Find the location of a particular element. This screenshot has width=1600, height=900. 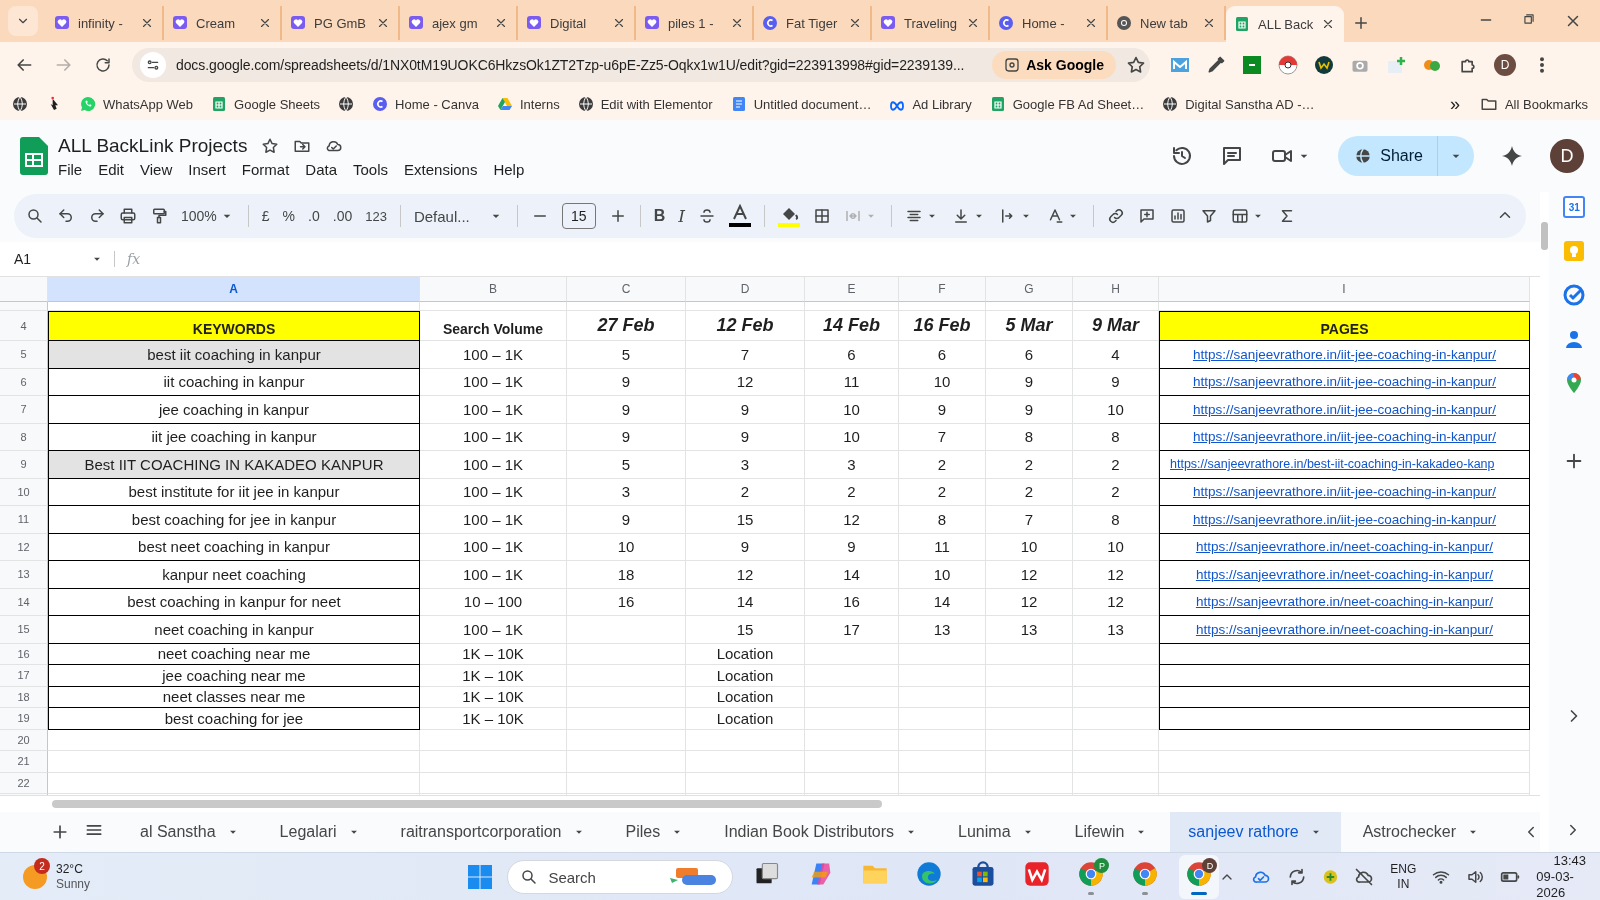

row-number: 7 is located at coordinates (24, 410).